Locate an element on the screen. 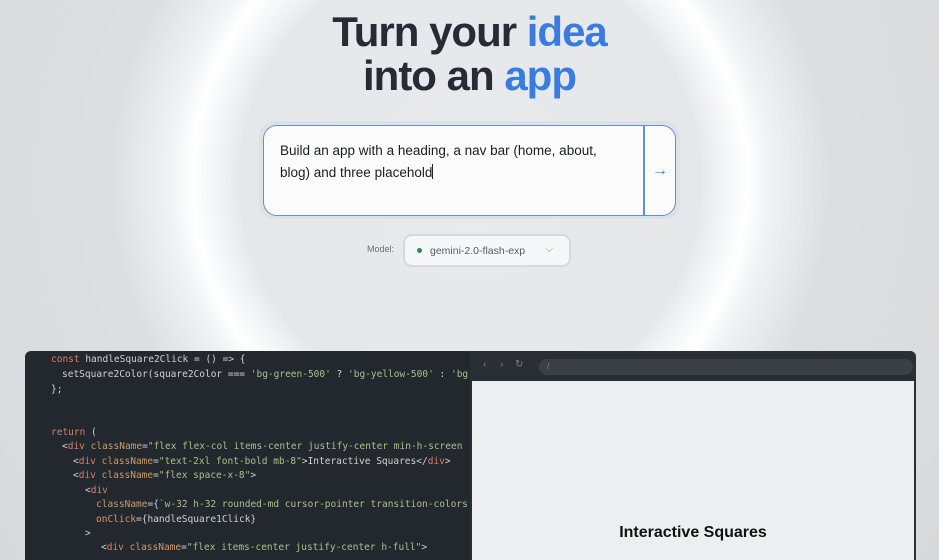  send-button: → is located at coordinates (660, 170).